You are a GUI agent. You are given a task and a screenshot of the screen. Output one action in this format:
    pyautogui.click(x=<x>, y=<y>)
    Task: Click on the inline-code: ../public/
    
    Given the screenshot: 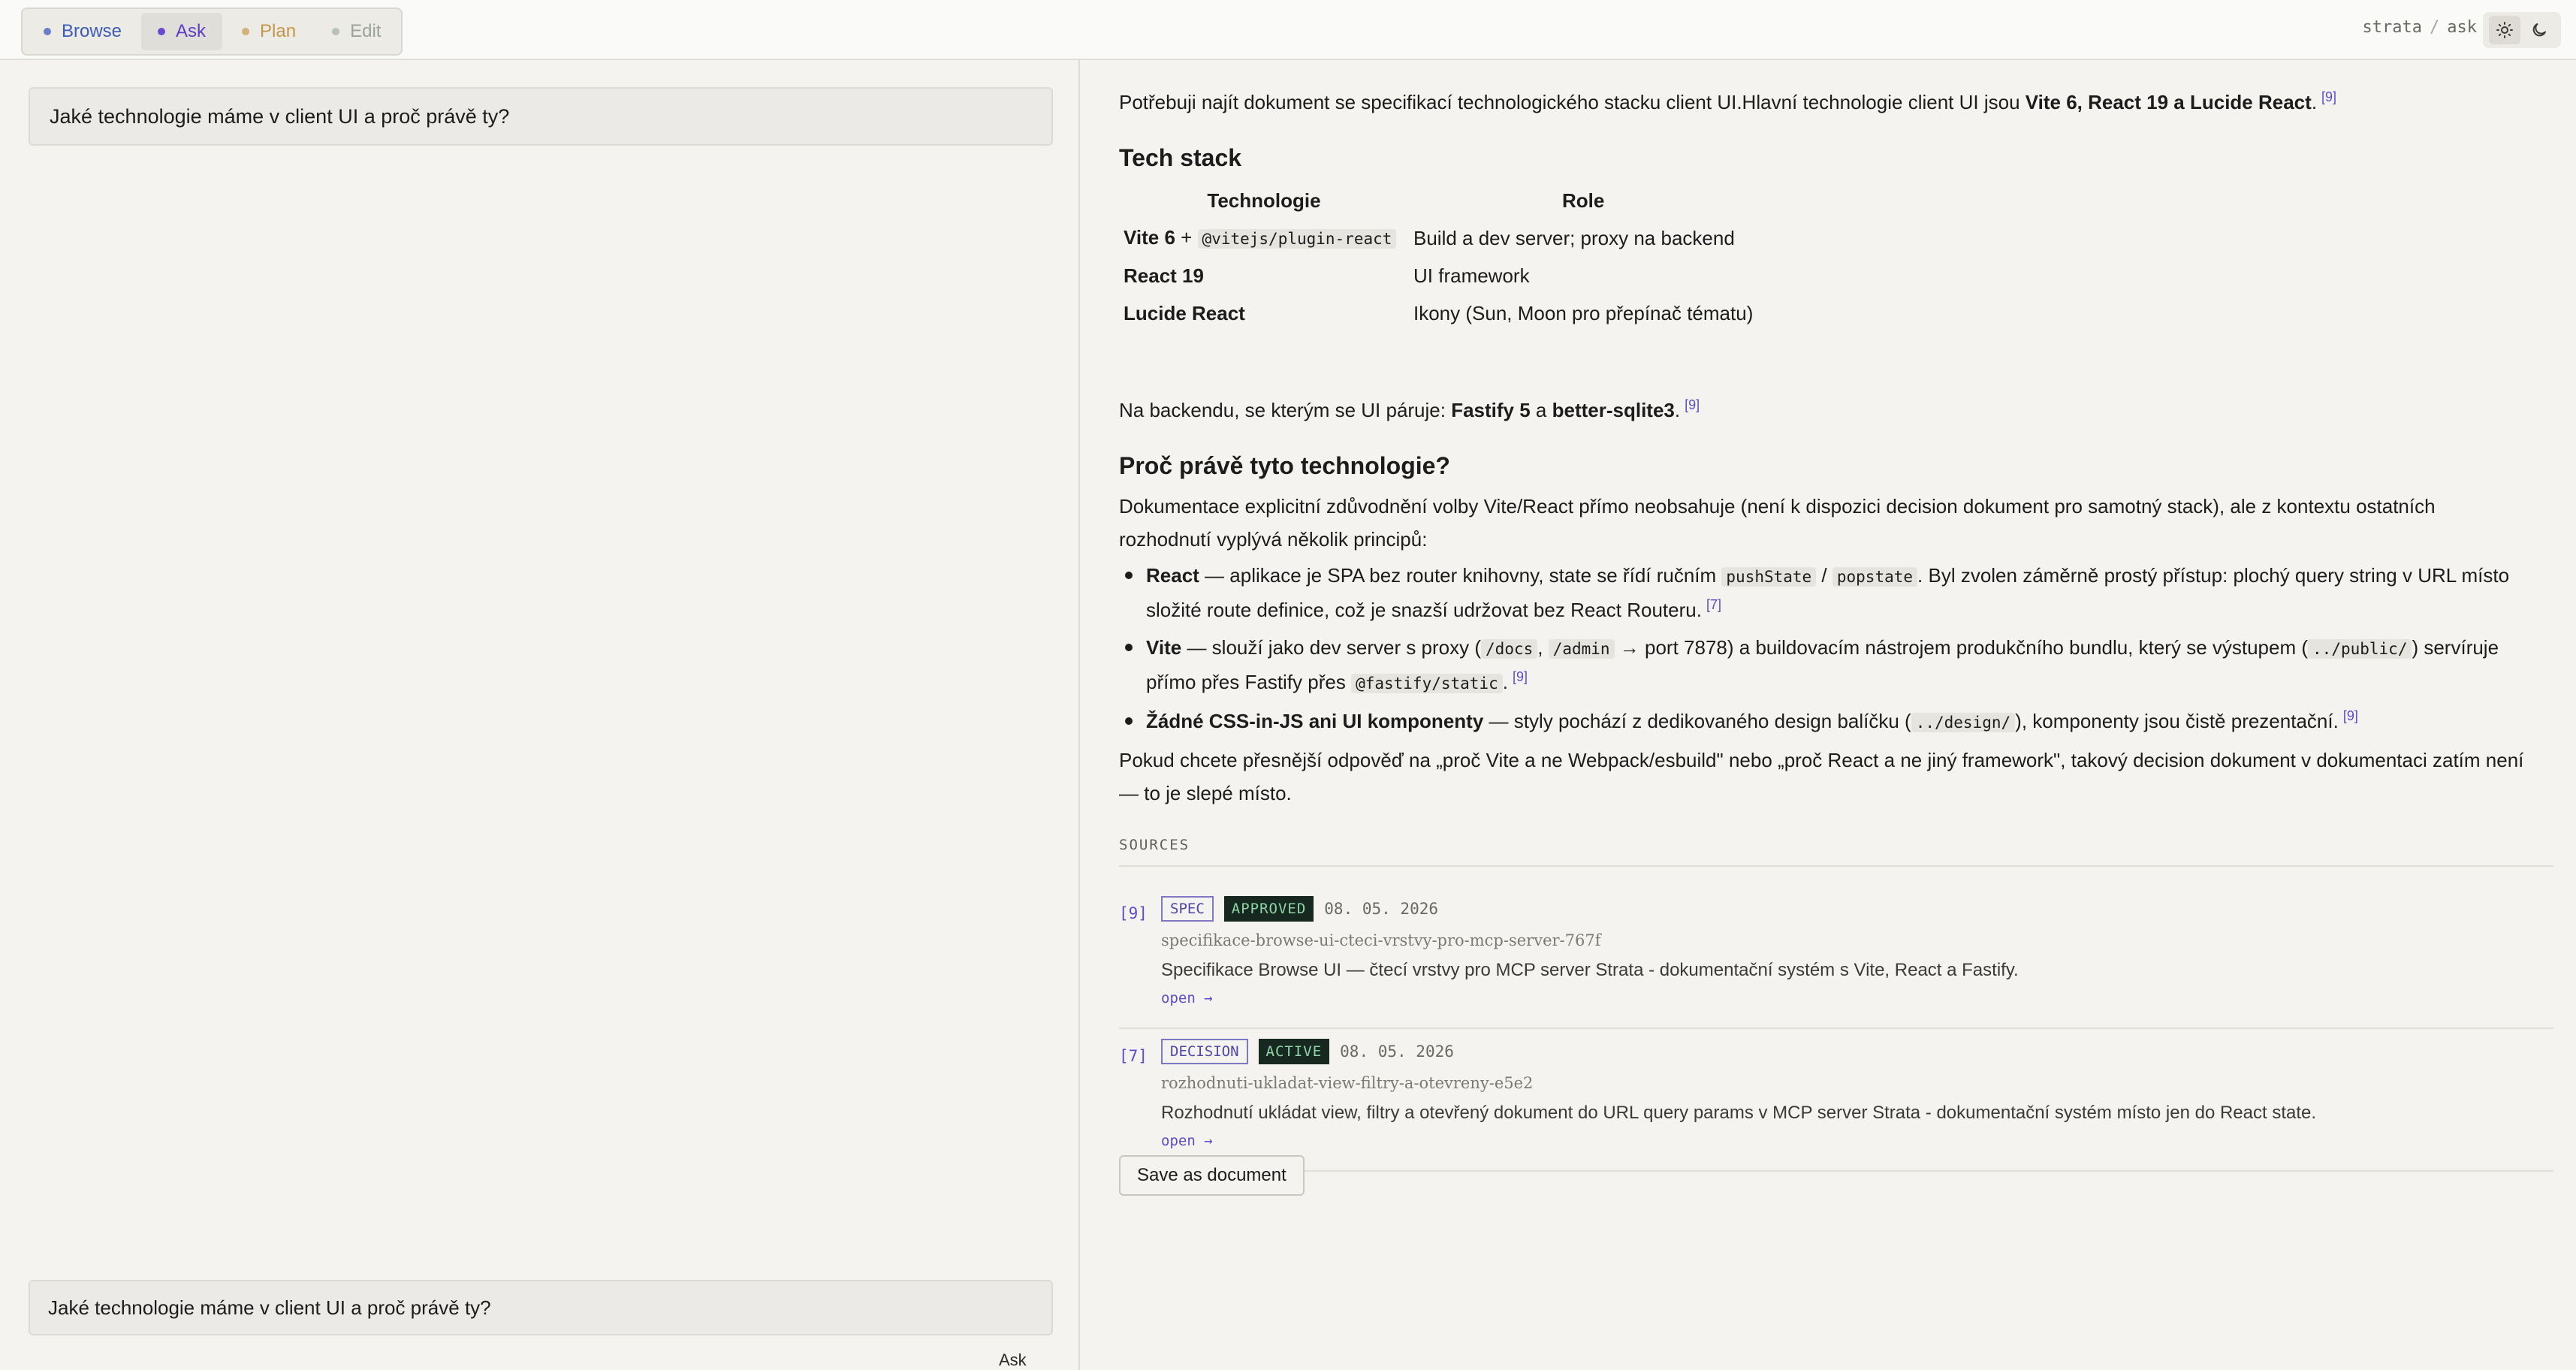 What is the action you would take?
    pyautogui.click(x=2360, y=649)
    